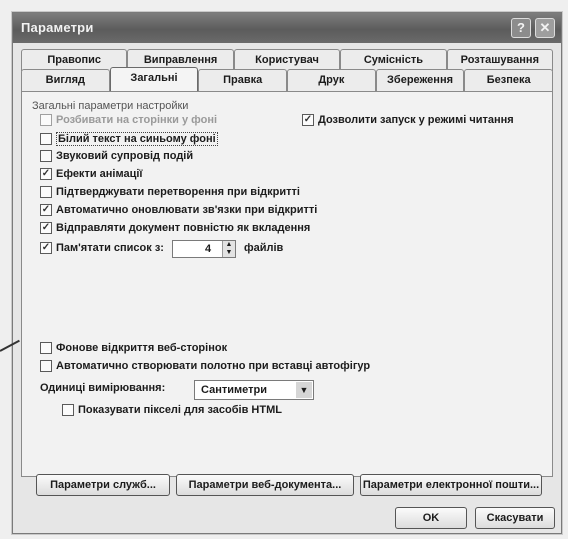  I want to click on units-dropdown: Сантиметри ▼, so click(254, 390).